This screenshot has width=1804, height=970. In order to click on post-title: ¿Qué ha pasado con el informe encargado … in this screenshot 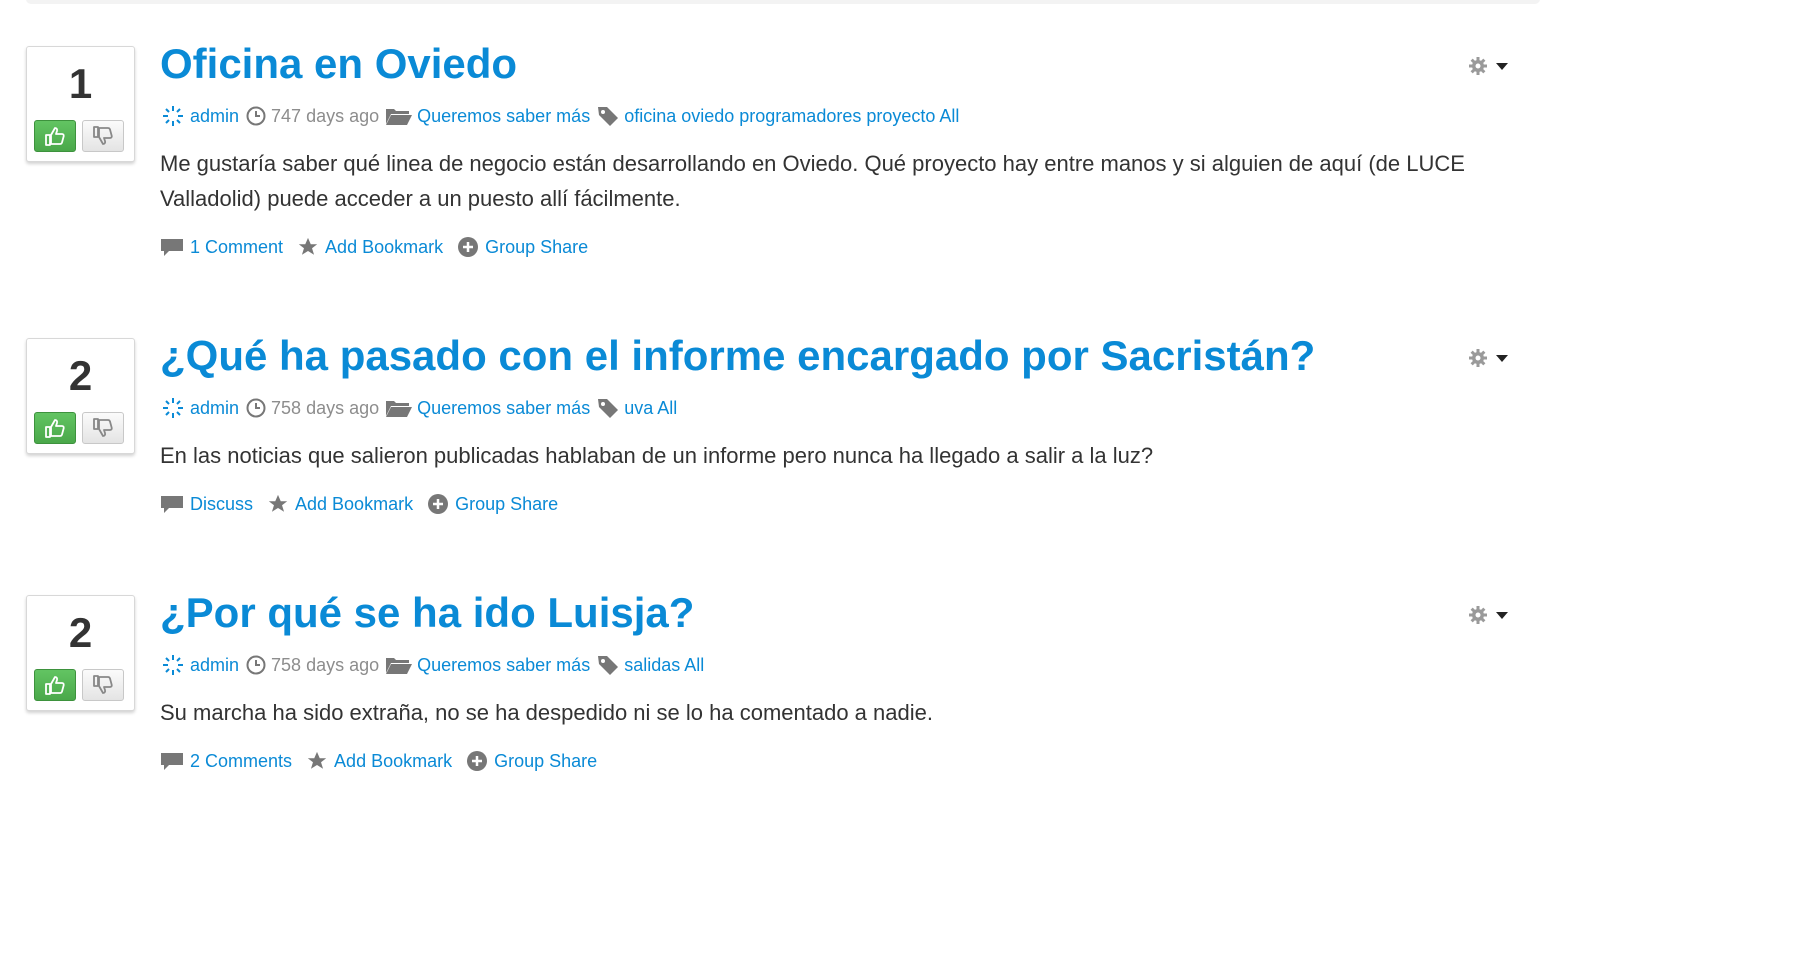, I will do `click(737, 356)`.